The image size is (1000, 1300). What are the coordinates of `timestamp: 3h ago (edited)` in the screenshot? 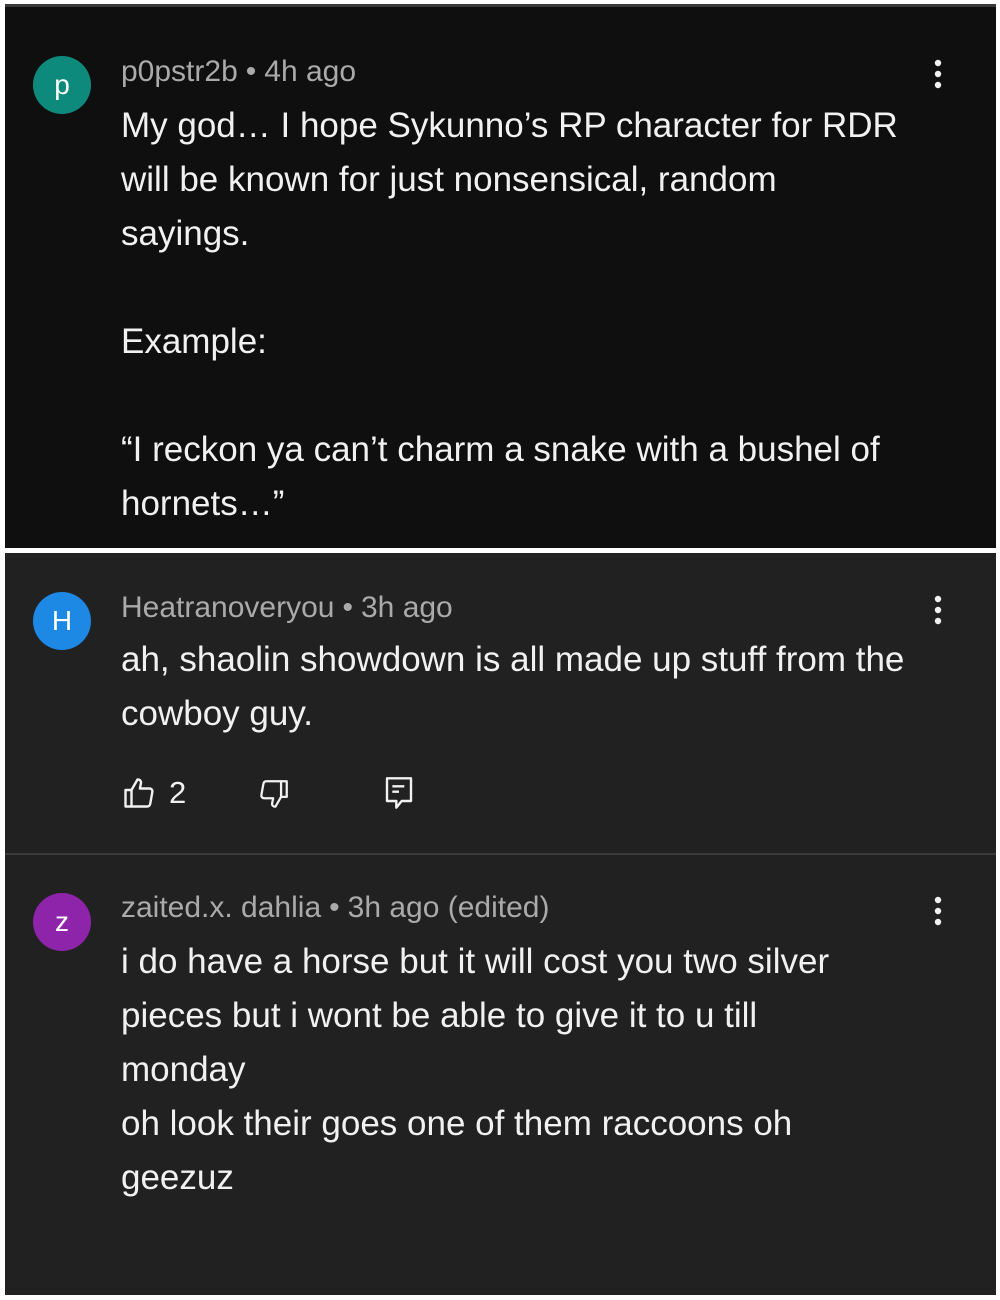 It's located at (448, 907).